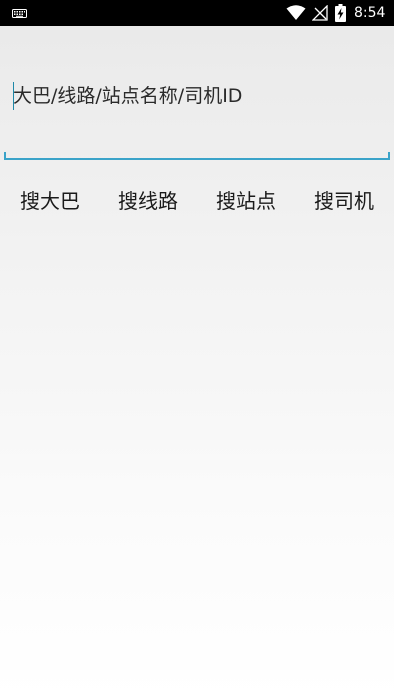  What do you see at coordinates (19, 13) in the screenshot?
I see `keyboard-icon` at bounding box center [19, 13].